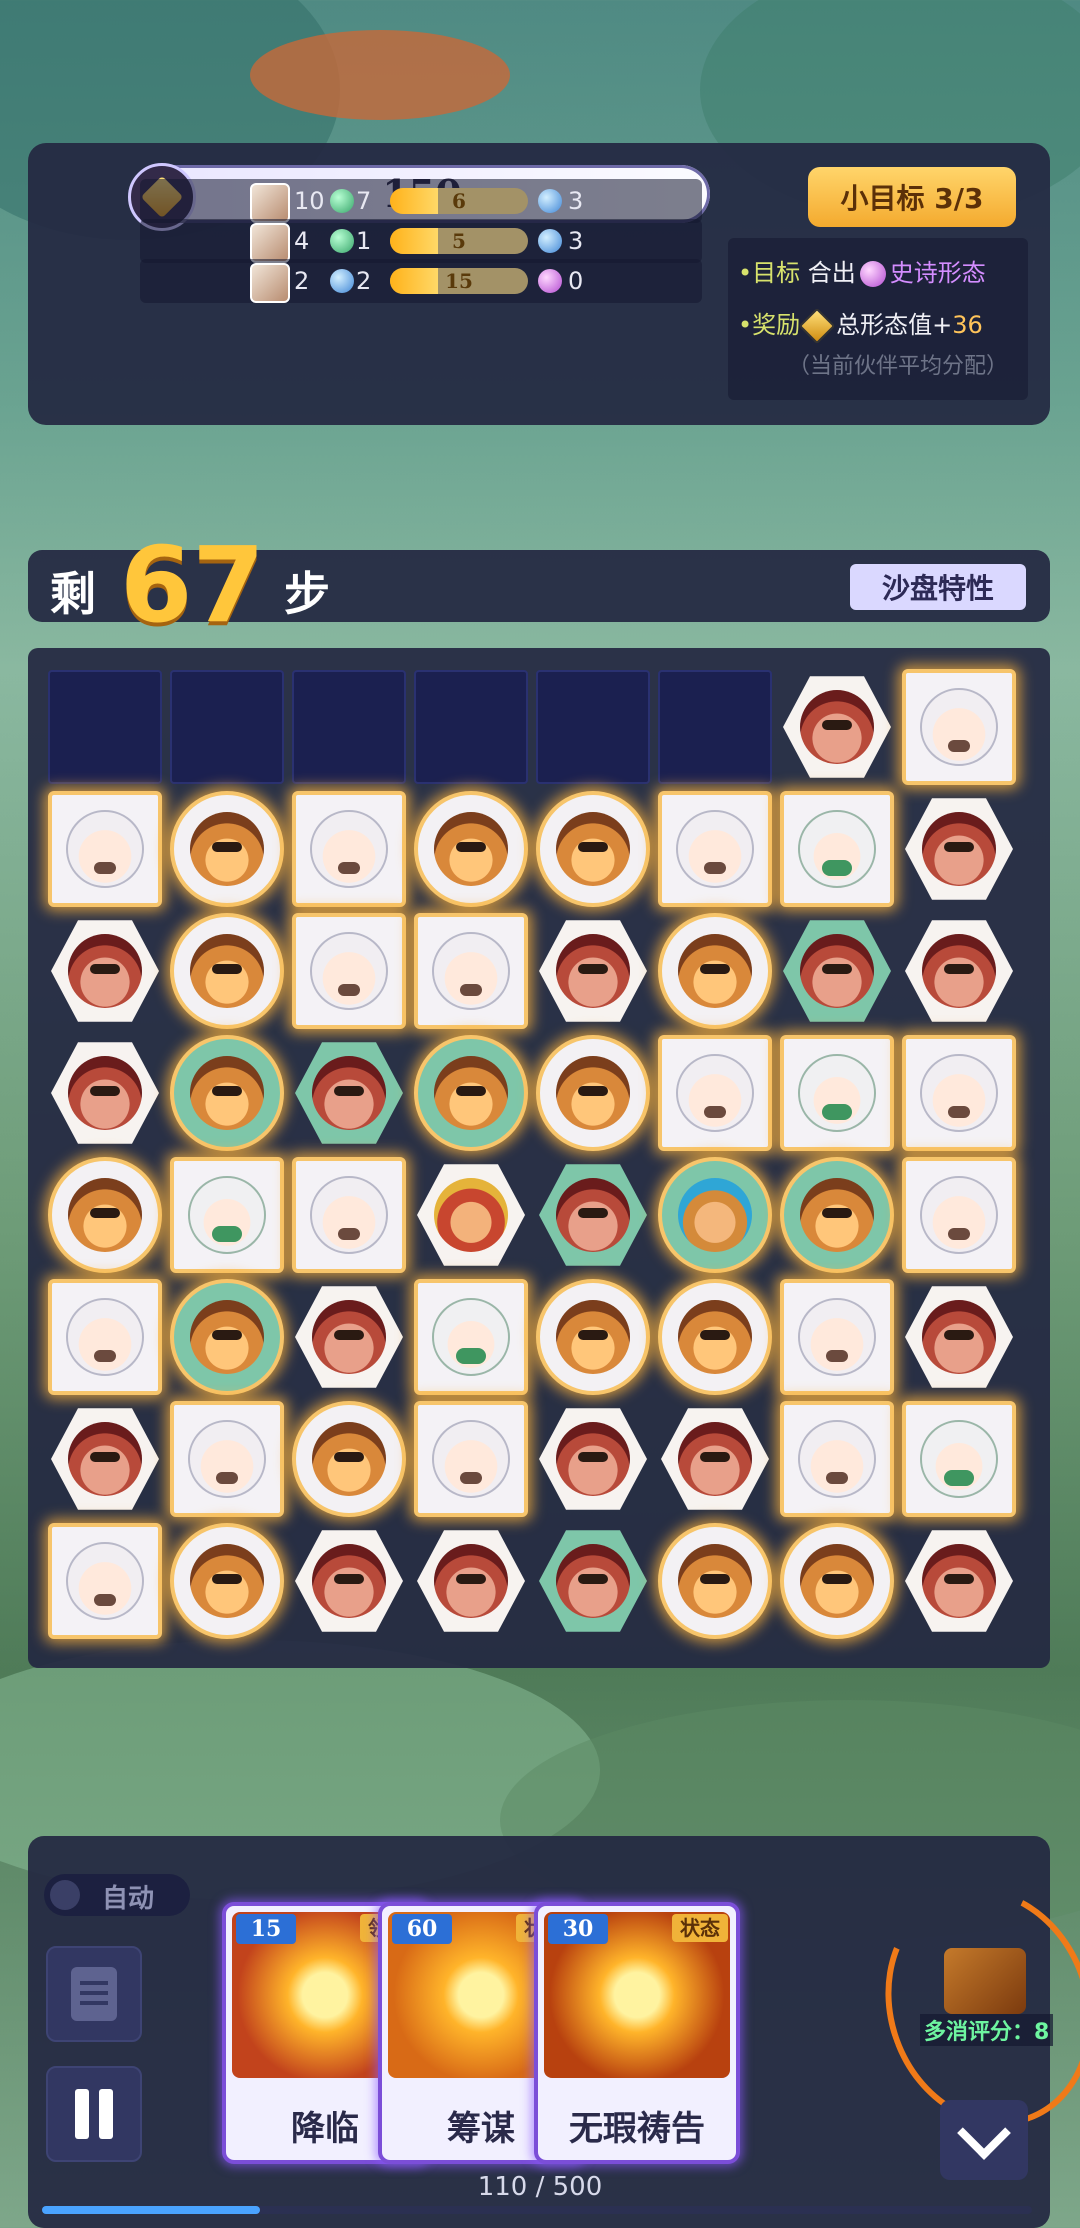 The height and width of the screenshot is (2228, 1080). What do you see at coordinates (550, 281) in the screenshot?
I see `purple-orb-icon` at bounding box center [550, 281].